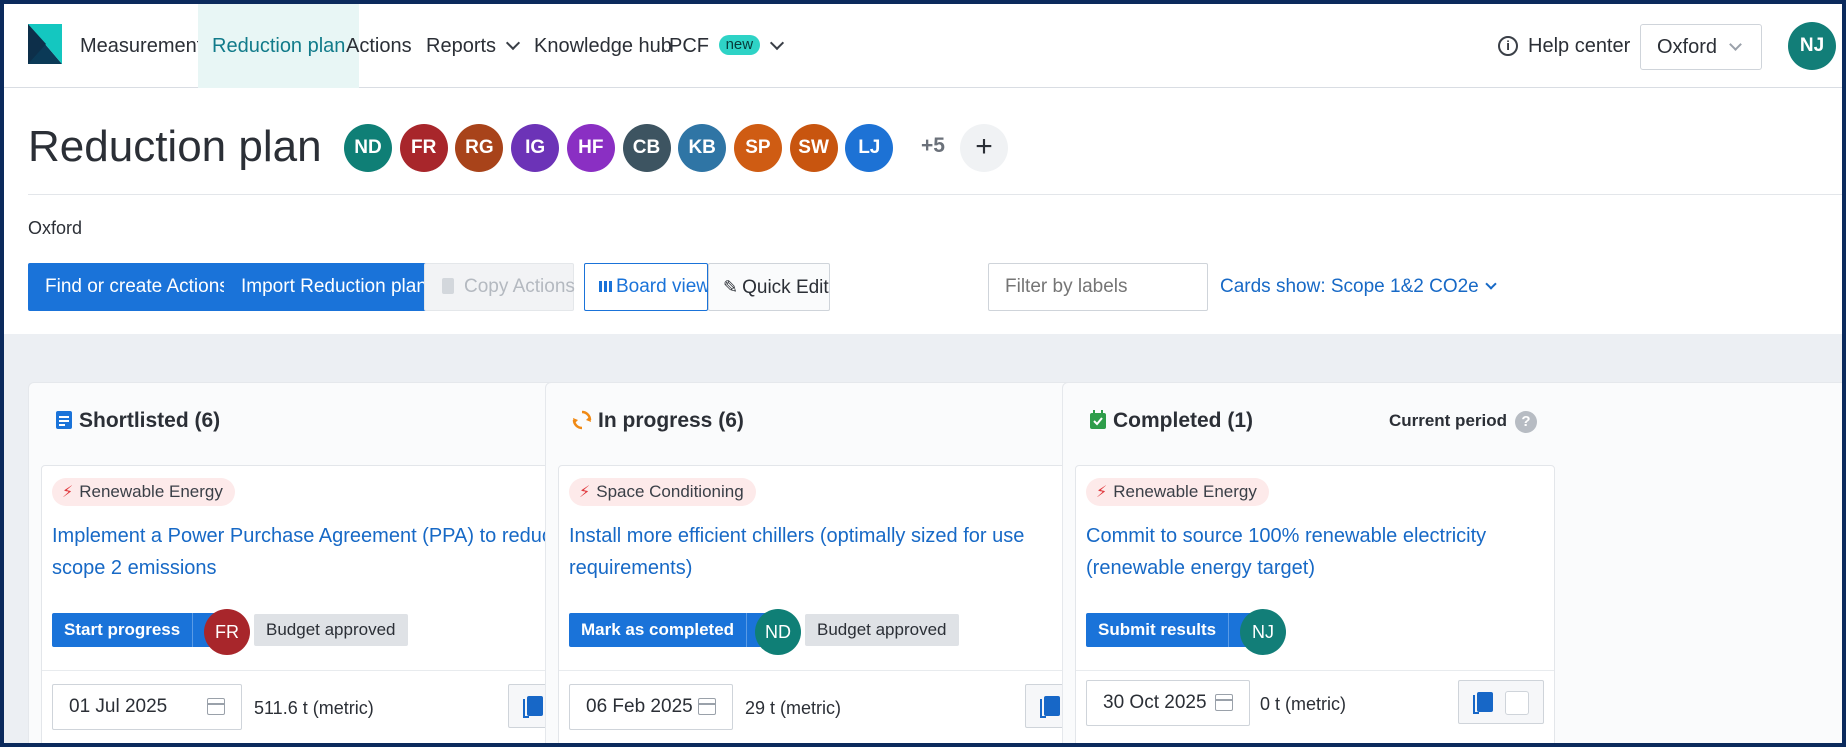 The image size is (1846, 747). I want to click on shortlist-icon, so click(64, 420).